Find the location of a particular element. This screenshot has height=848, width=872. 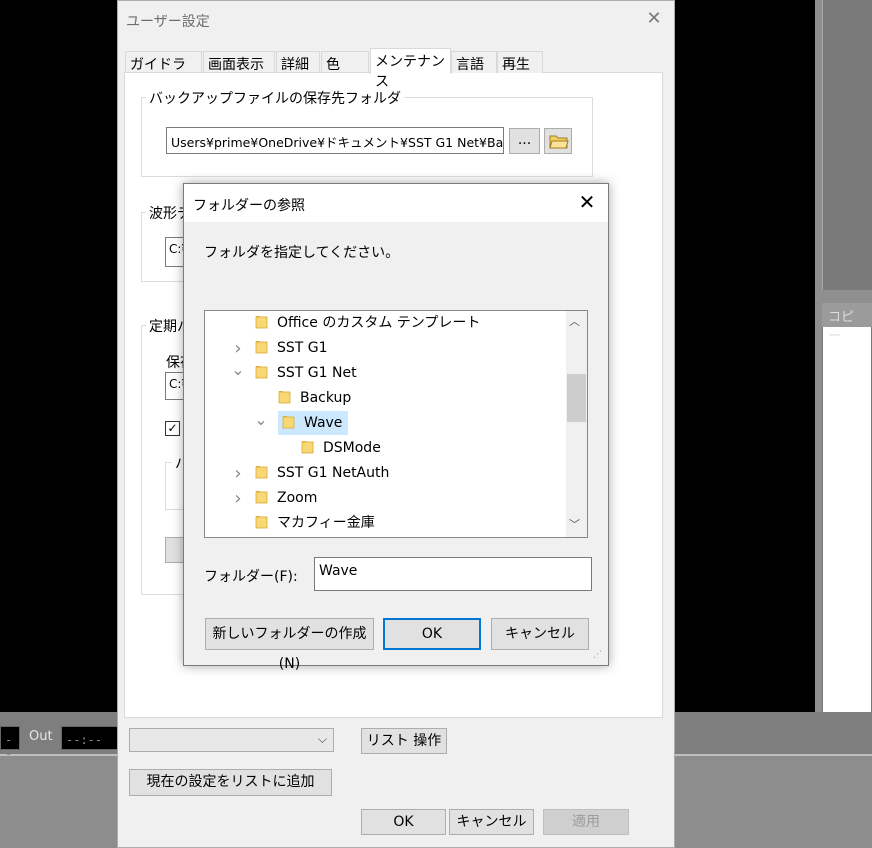

instruction-text: フォルダを指定してください。 is located at coordinates (302, 253).